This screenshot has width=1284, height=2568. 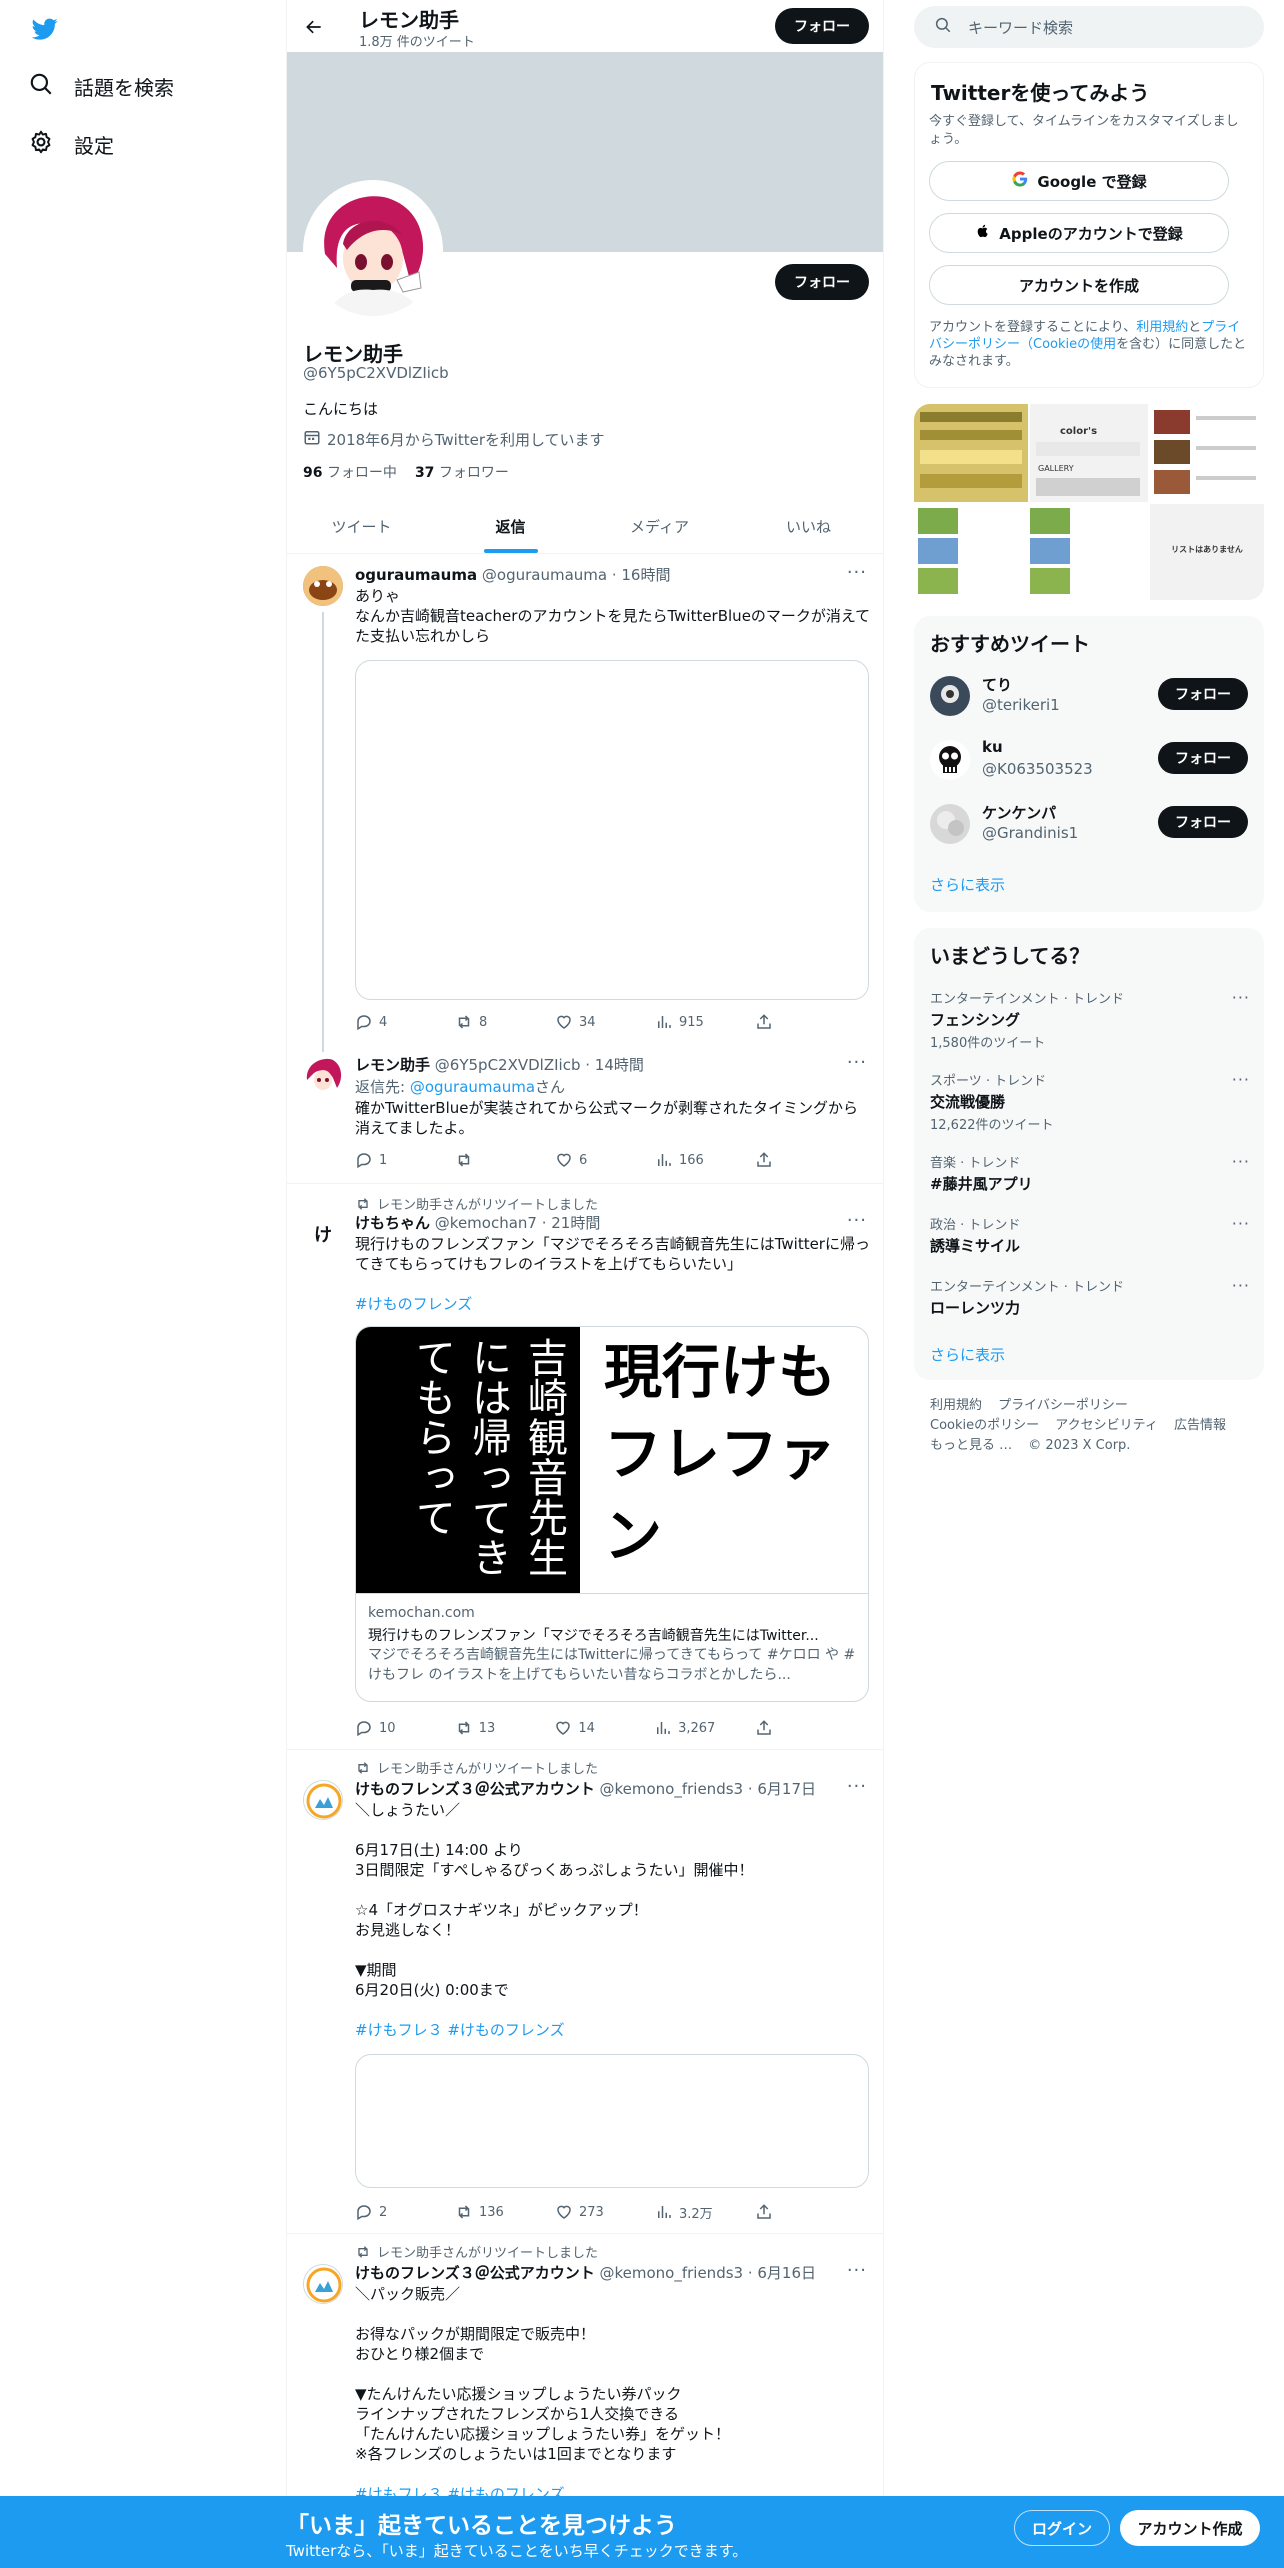 What do you see at coordinates (45, 29) in the screenshot?
I see `twitter-logo-icon` at bounding box center [45, 29].